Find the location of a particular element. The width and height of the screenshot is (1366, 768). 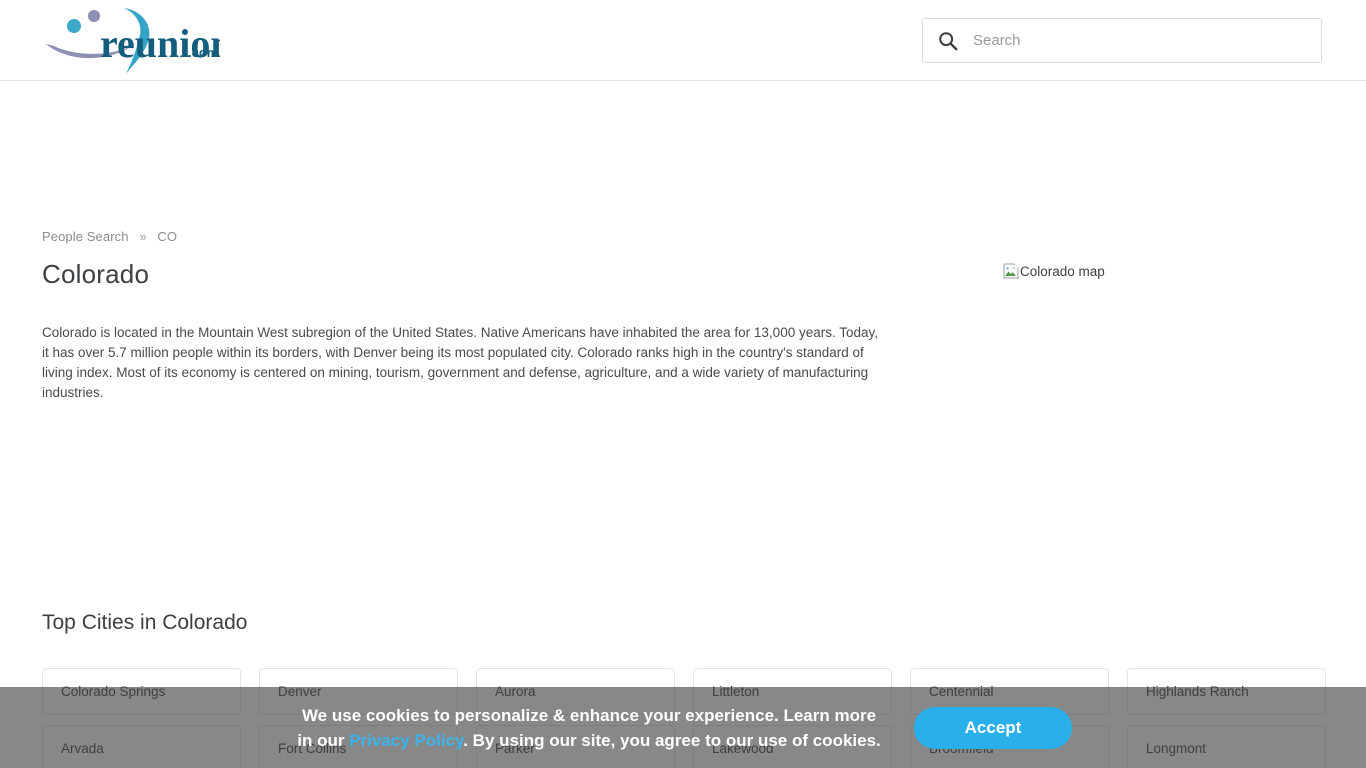

top-cities-heading: Top Cities in Colorado is located at coordinates (145, 622).